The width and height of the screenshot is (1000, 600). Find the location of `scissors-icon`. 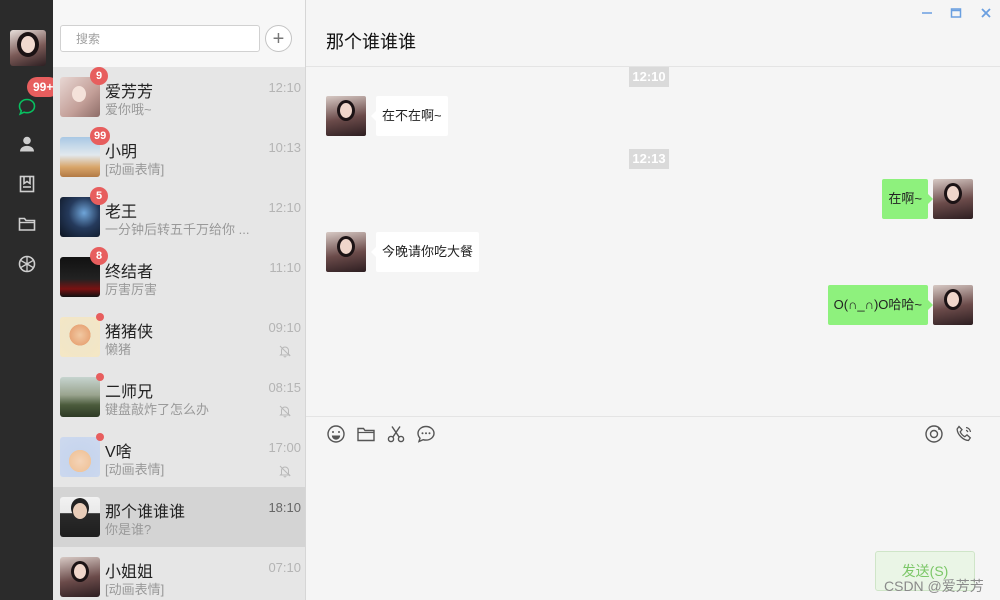

scissors-icon is located at coordinates (396, 434).